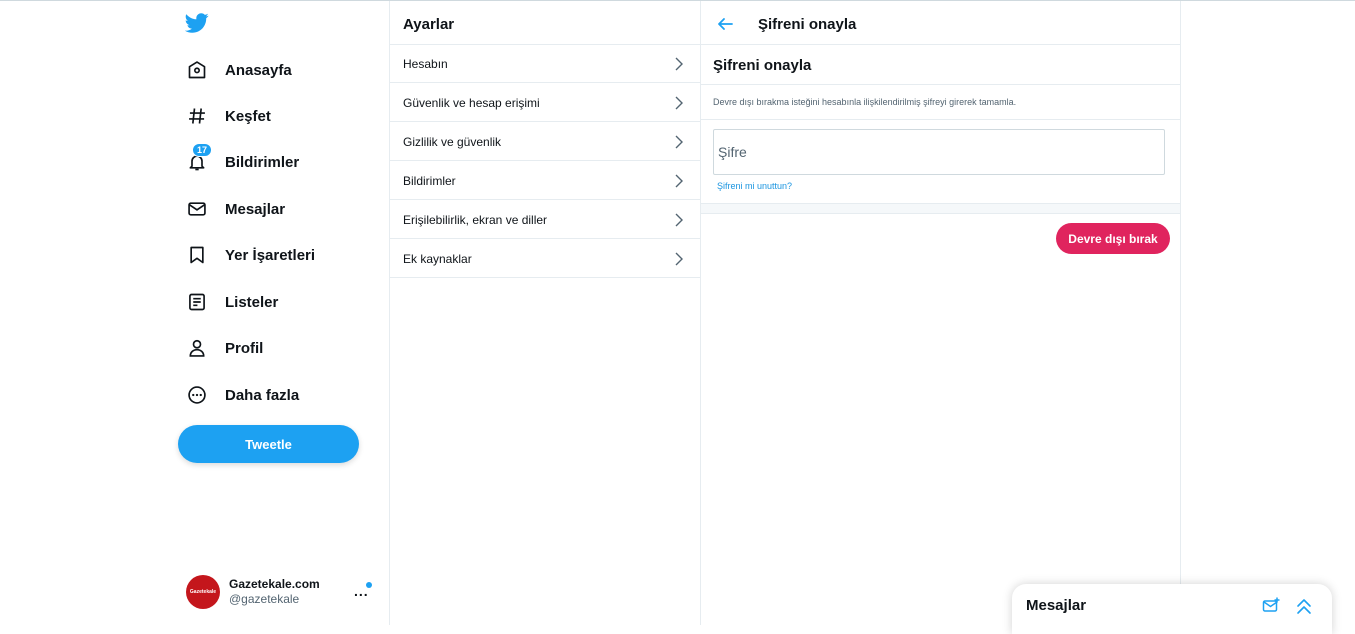  What do you see at coordinates (545, 103) in the screenshot?
I see `settings-item-security: Güvenlik ve hesap erişimi` at bounding box center [545, 103].